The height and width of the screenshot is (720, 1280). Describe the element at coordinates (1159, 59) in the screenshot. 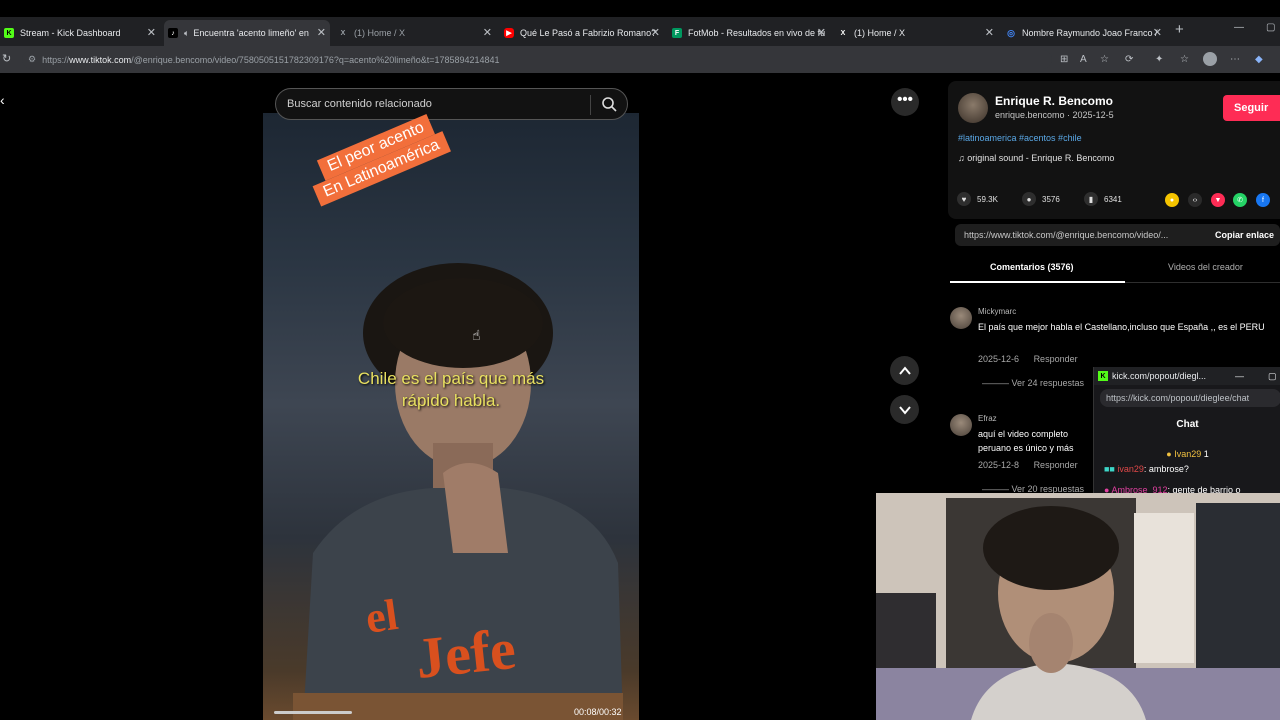

I see `puzzle-icon: ✦` at that location.